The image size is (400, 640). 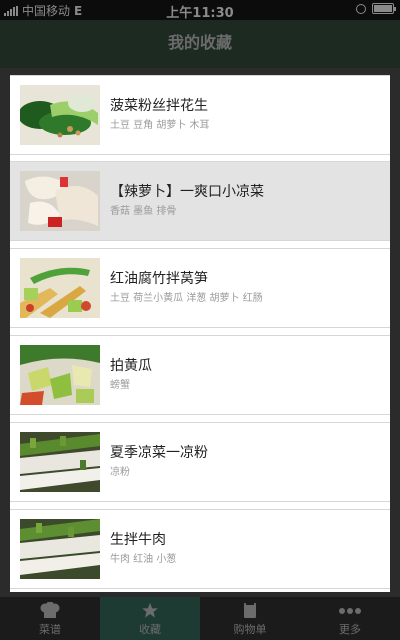 I want to click on shopping-list-icon, so click(x=250, y=610).